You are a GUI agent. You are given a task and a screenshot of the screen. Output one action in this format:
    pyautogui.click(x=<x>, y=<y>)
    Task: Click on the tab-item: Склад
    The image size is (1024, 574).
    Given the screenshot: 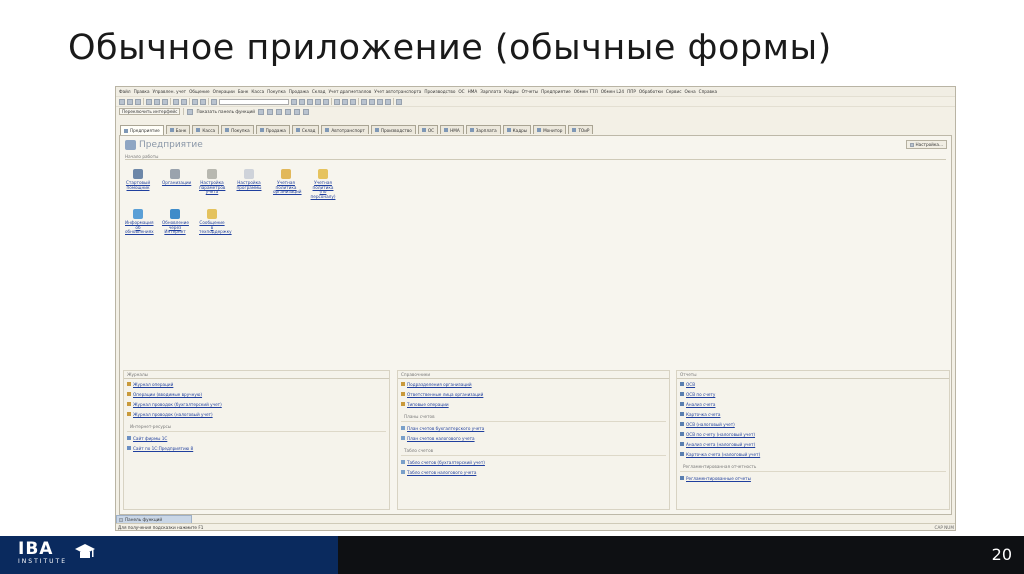 What is the action you would take?
    pyautogui.click(x=305, y=129)
    